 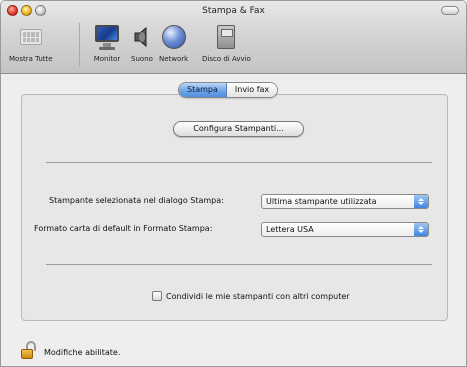 I want to click on selected-printer-value: Ultima stampante utilizzata, so click(x=321, y=201).